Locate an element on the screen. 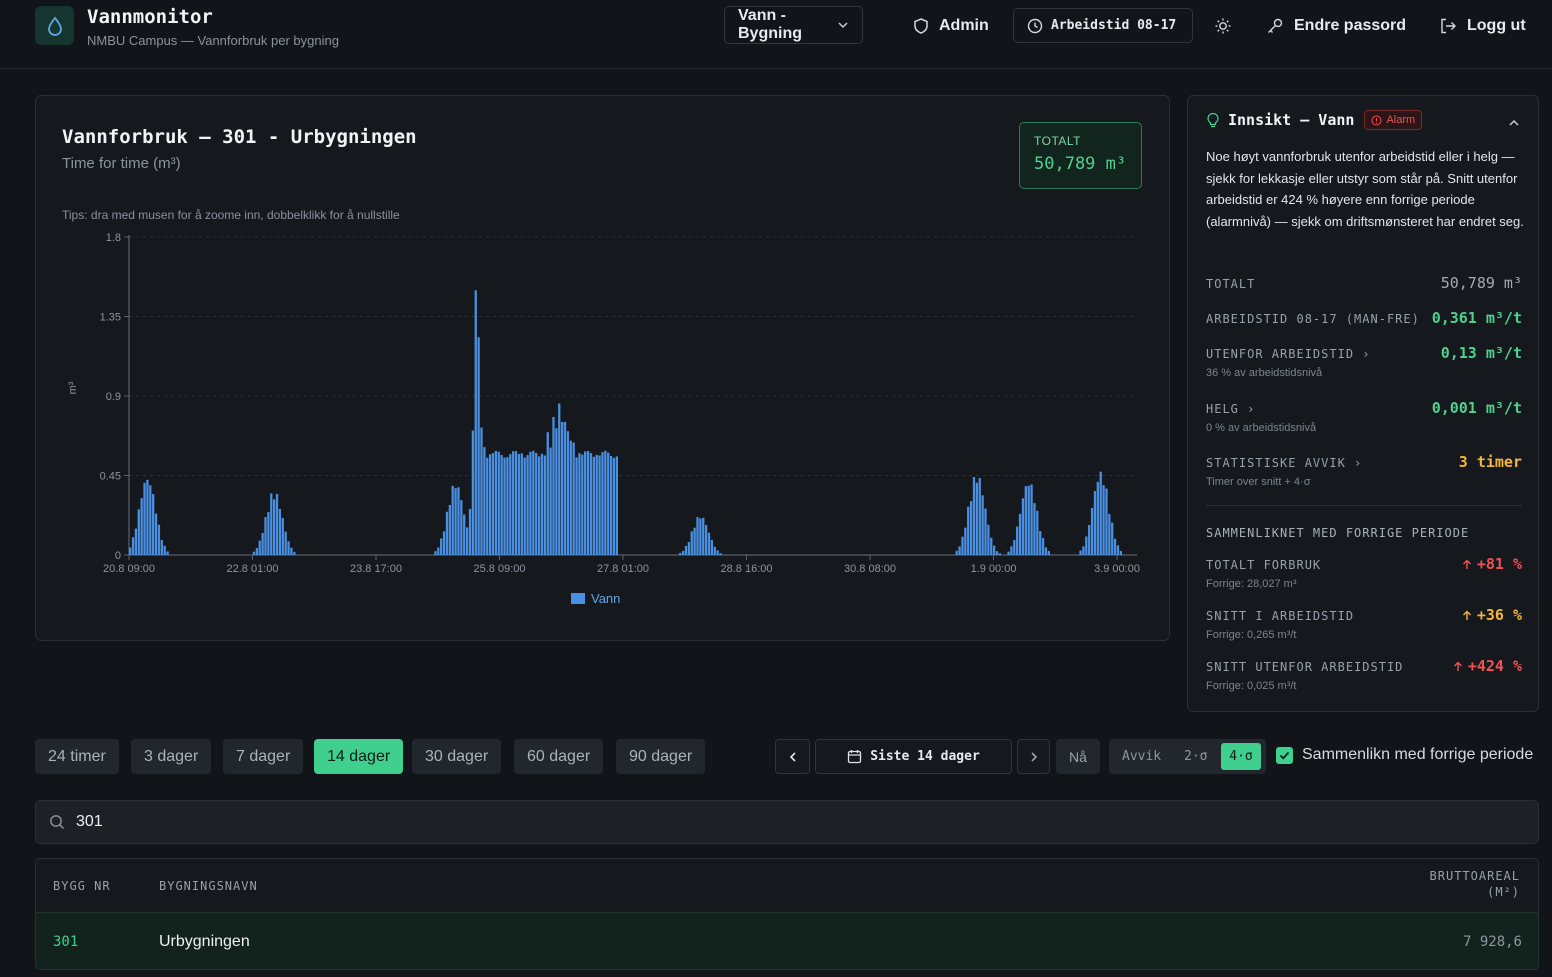 The image size is (1552, 977). change-password-button: Endre passord is located at coordinates (1336, 25).